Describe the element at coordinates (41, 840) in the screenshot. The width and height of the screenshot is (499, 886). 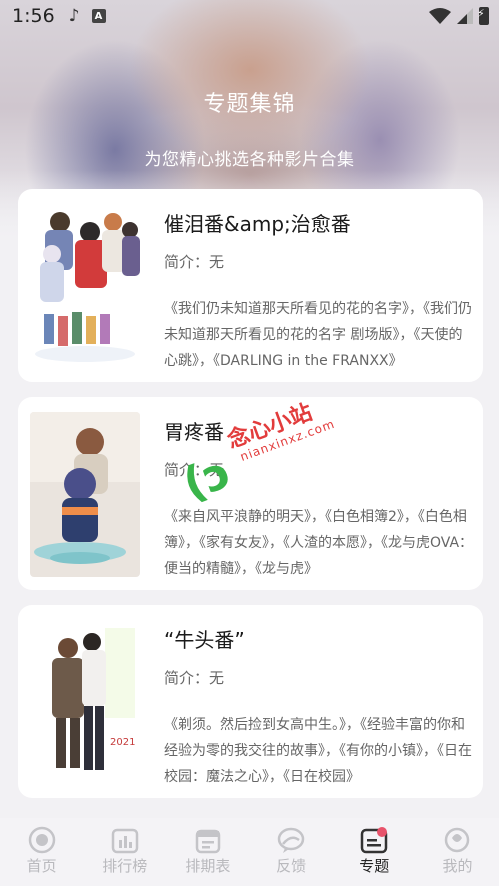
I see `home-icon` at that location.